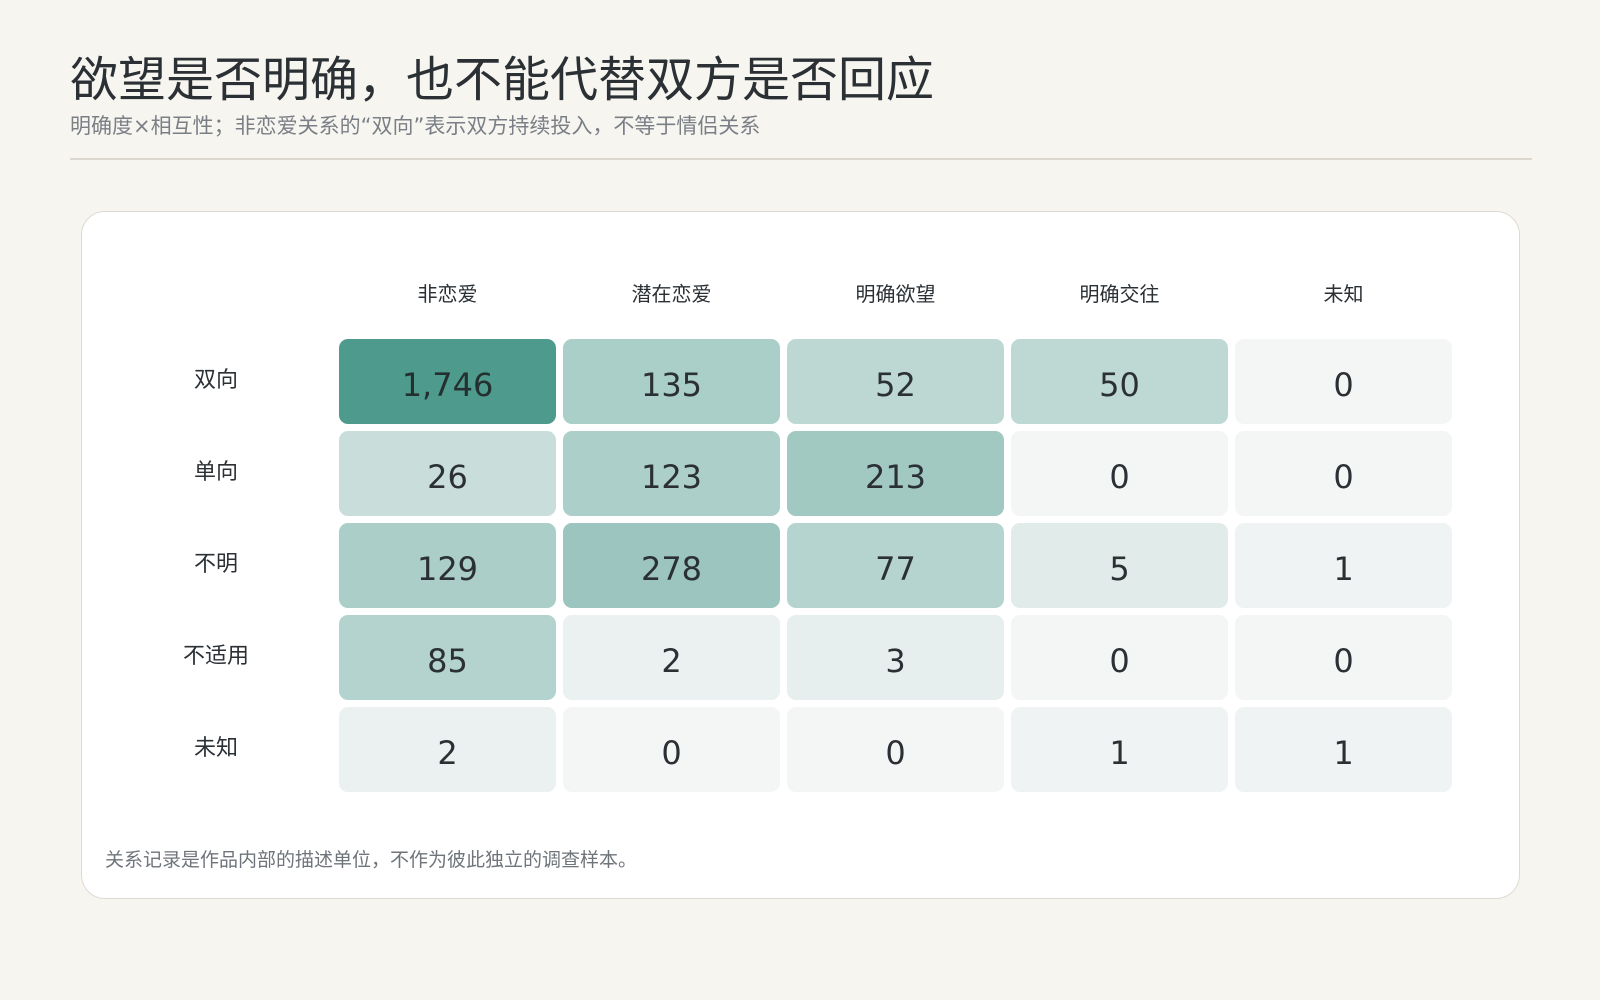  What do you see at coordinates (215, 472) in the screenshot?
I see `row-header: 单向` at bounding box center [215, 472].